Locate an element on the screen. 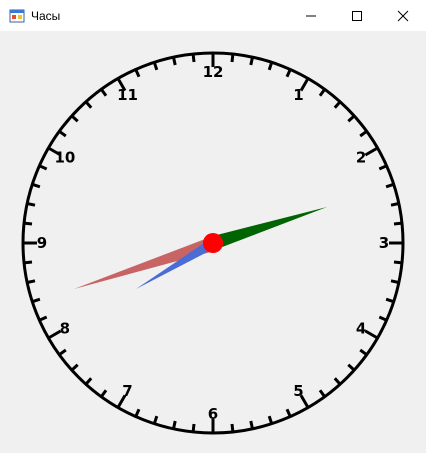  window-title: Часы is located at coordinates (46, 16).